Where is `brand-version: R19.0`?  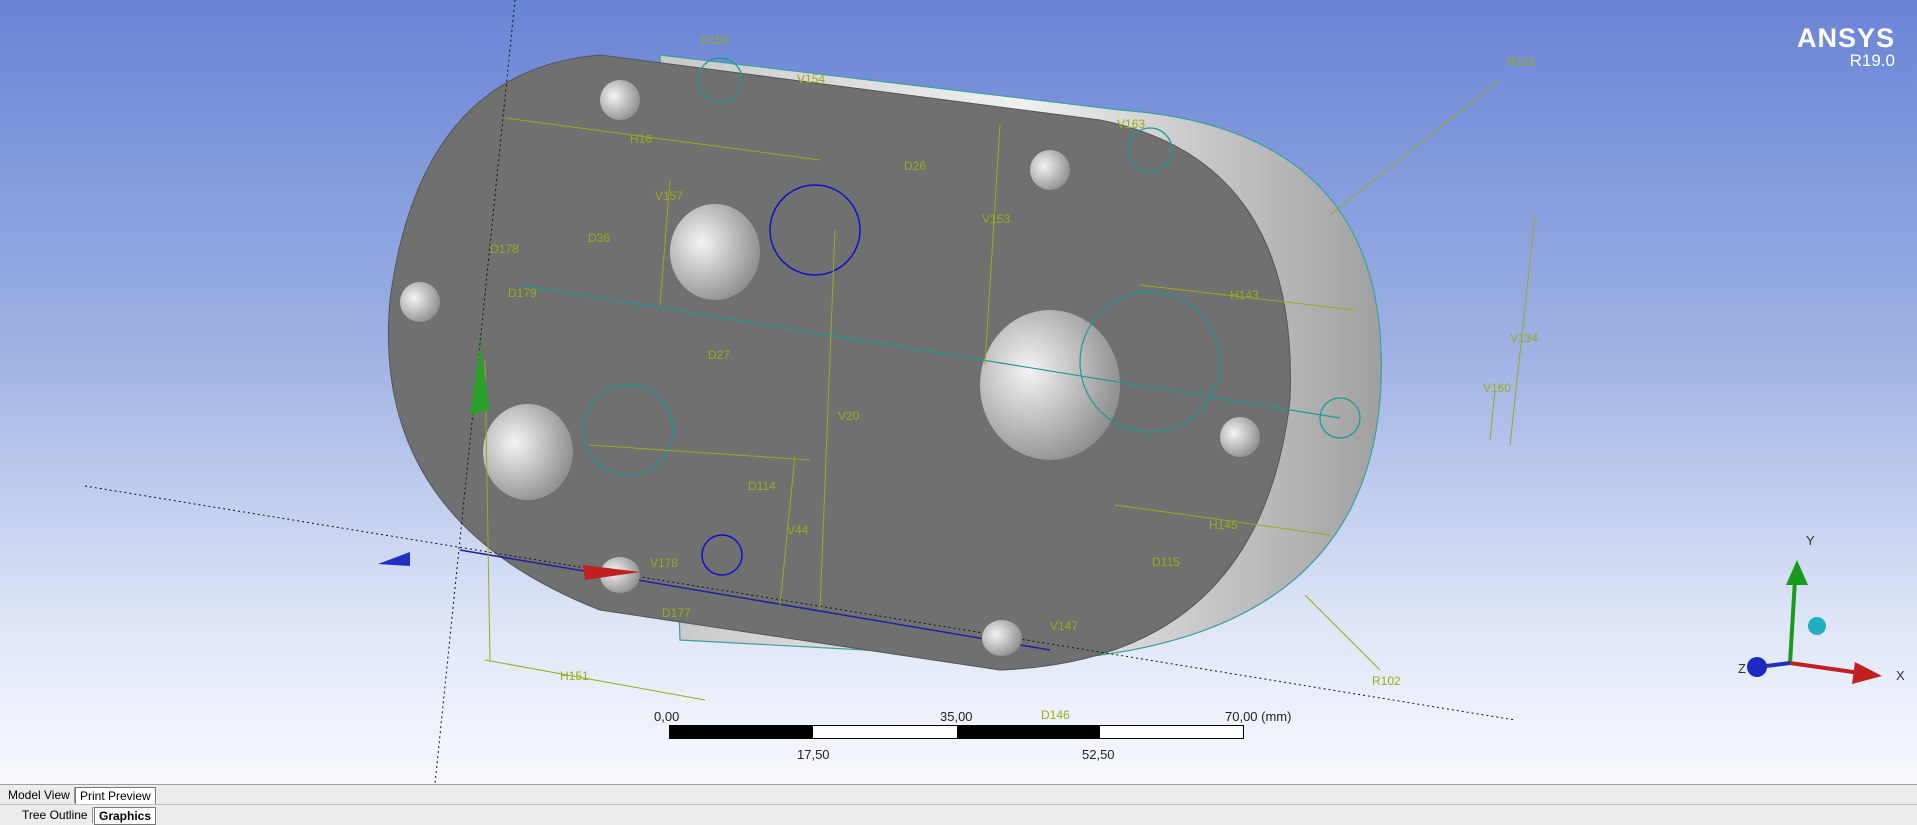
brand-version: R19.0 is located at coordinates (1872, 60).